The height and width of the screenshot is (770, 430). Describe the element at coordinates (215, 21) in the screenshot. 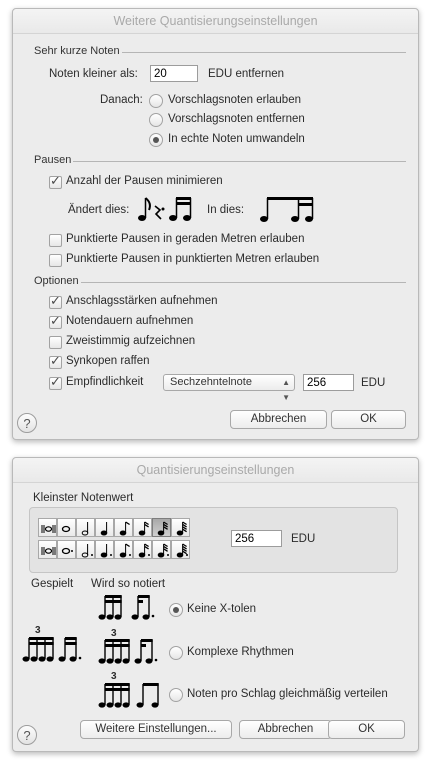

I see `dialog-title: Weitere Quantisierungseinstellungen` at that location.